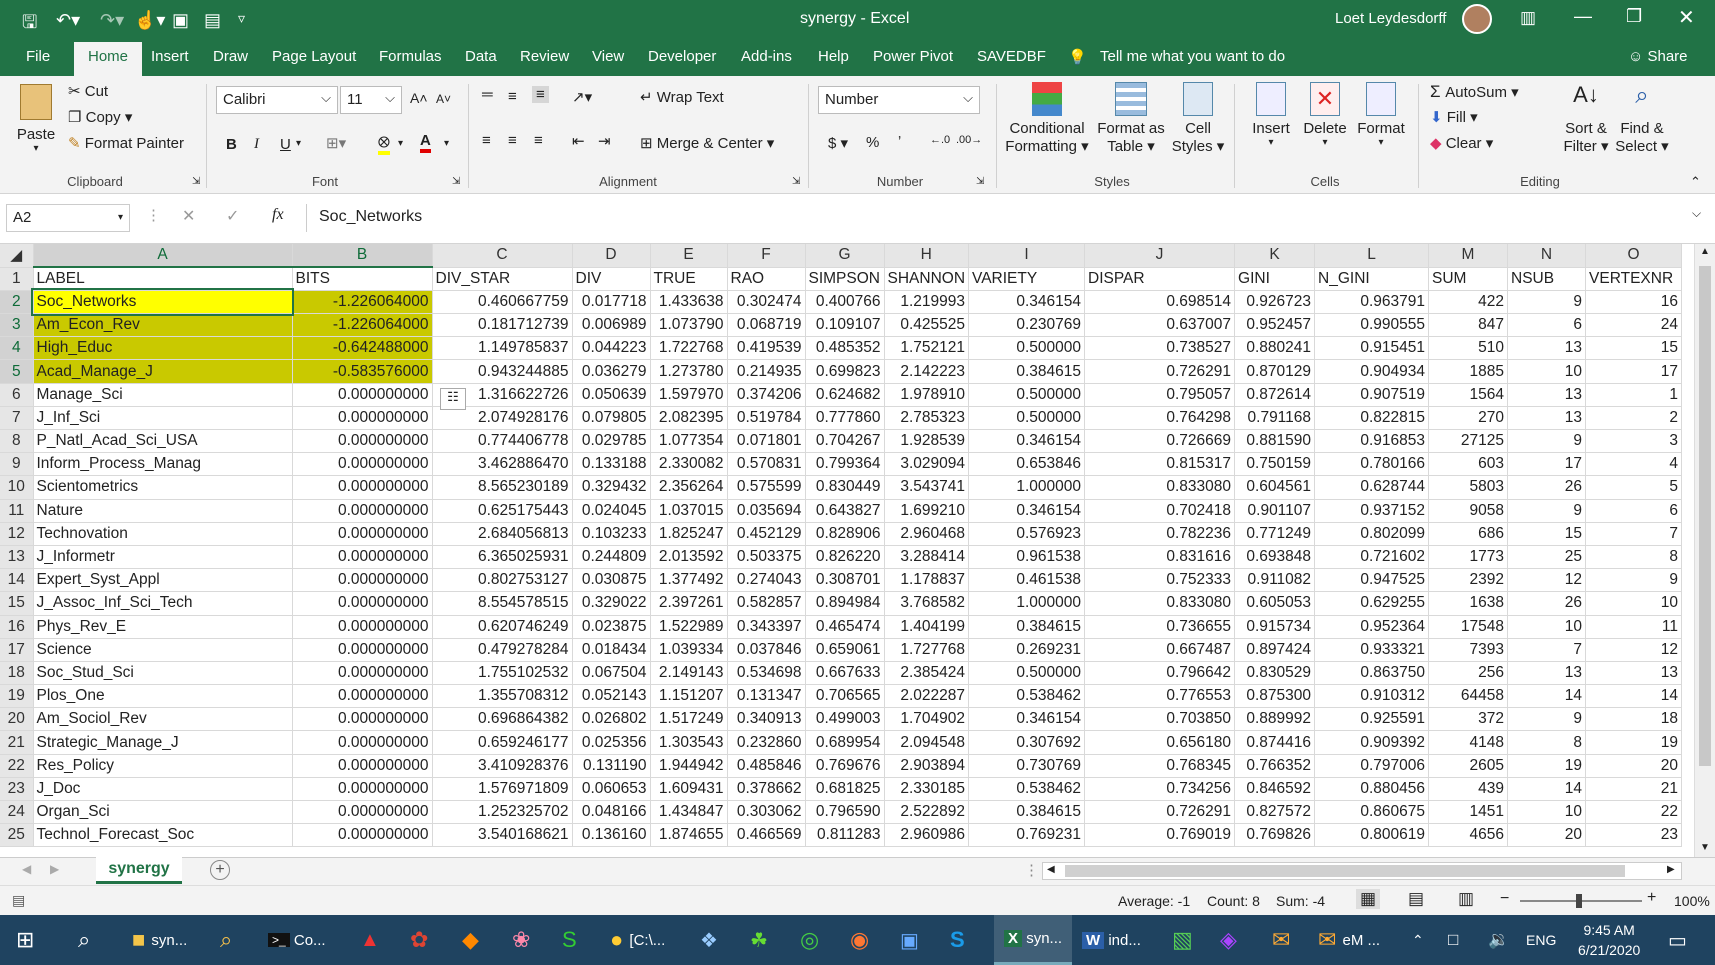 The width and height of the screenshot is (1715, 965). Describe the element at coordinates (611, 302) in the screenshot. I see `cell-d: 0.017718` at that location.